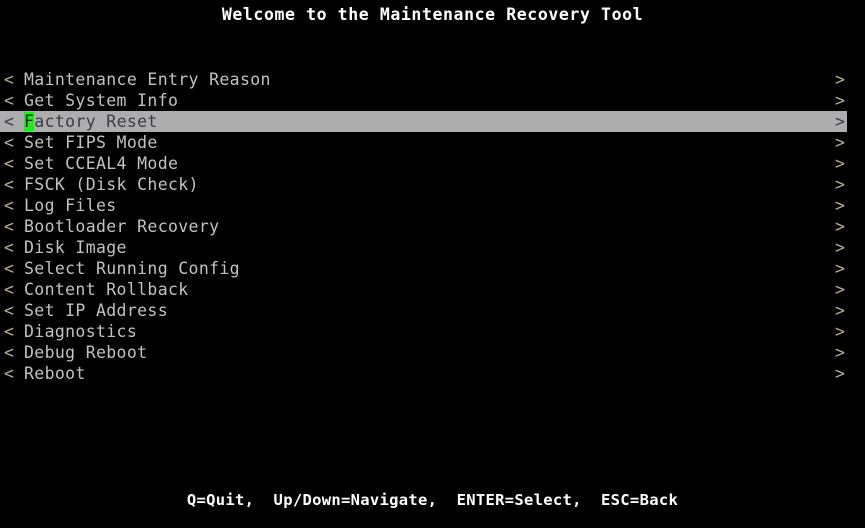 The height and width of the screenshot is (528, 865). I want to click on menu-item-label: Bootloader Recovery, so click(122, 226).